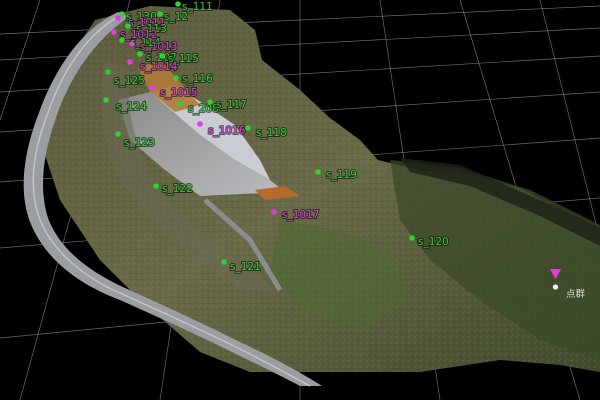 This screenshot has width=600, height=400. I want to click on marker-label: s_12, so click(176, 17).